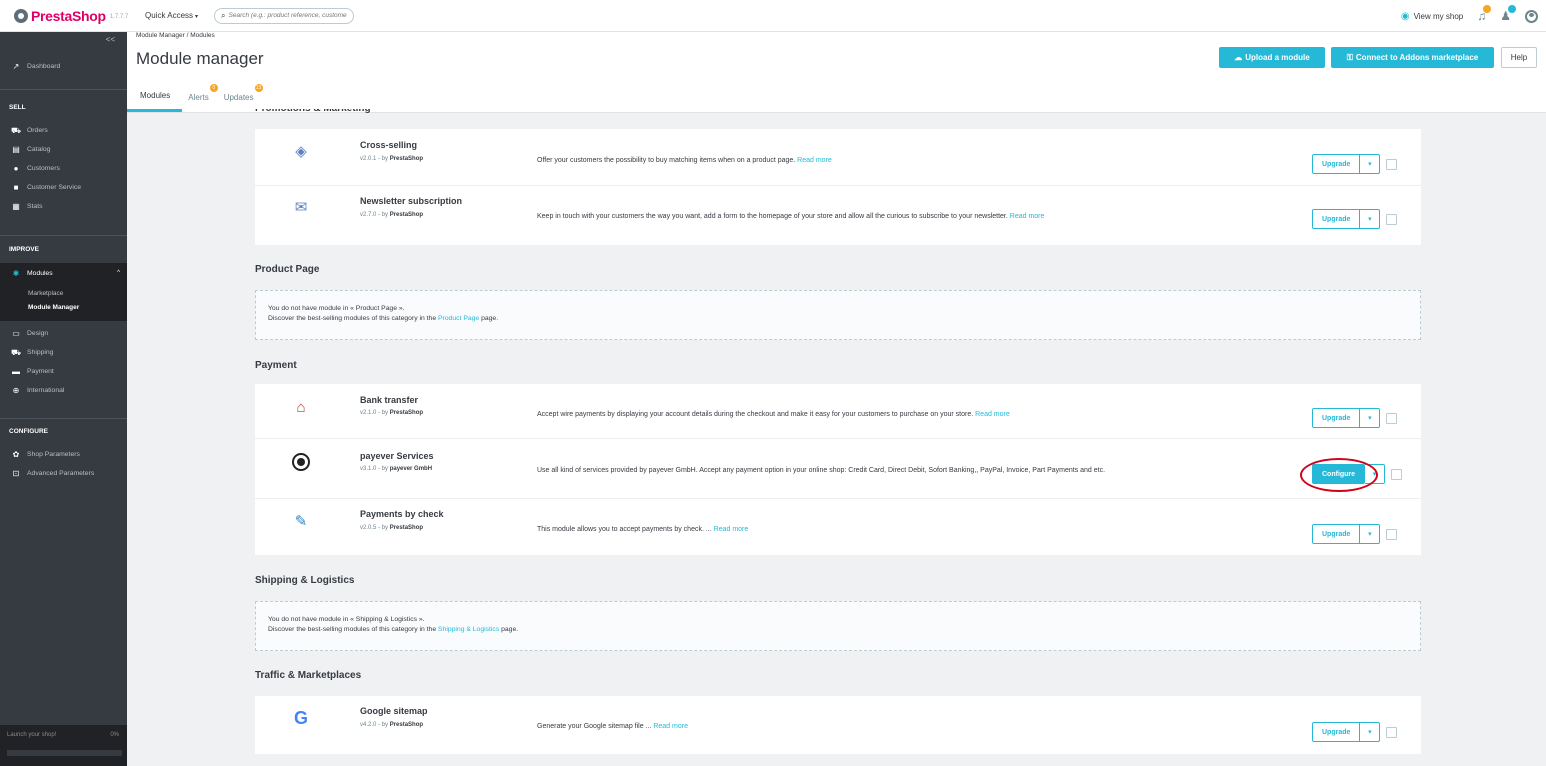  What do you see at coordinates (63, 206) in the screenshot?
I see `sidebar-item-stats: ▦ Stats` at bounding box center [63, 206].